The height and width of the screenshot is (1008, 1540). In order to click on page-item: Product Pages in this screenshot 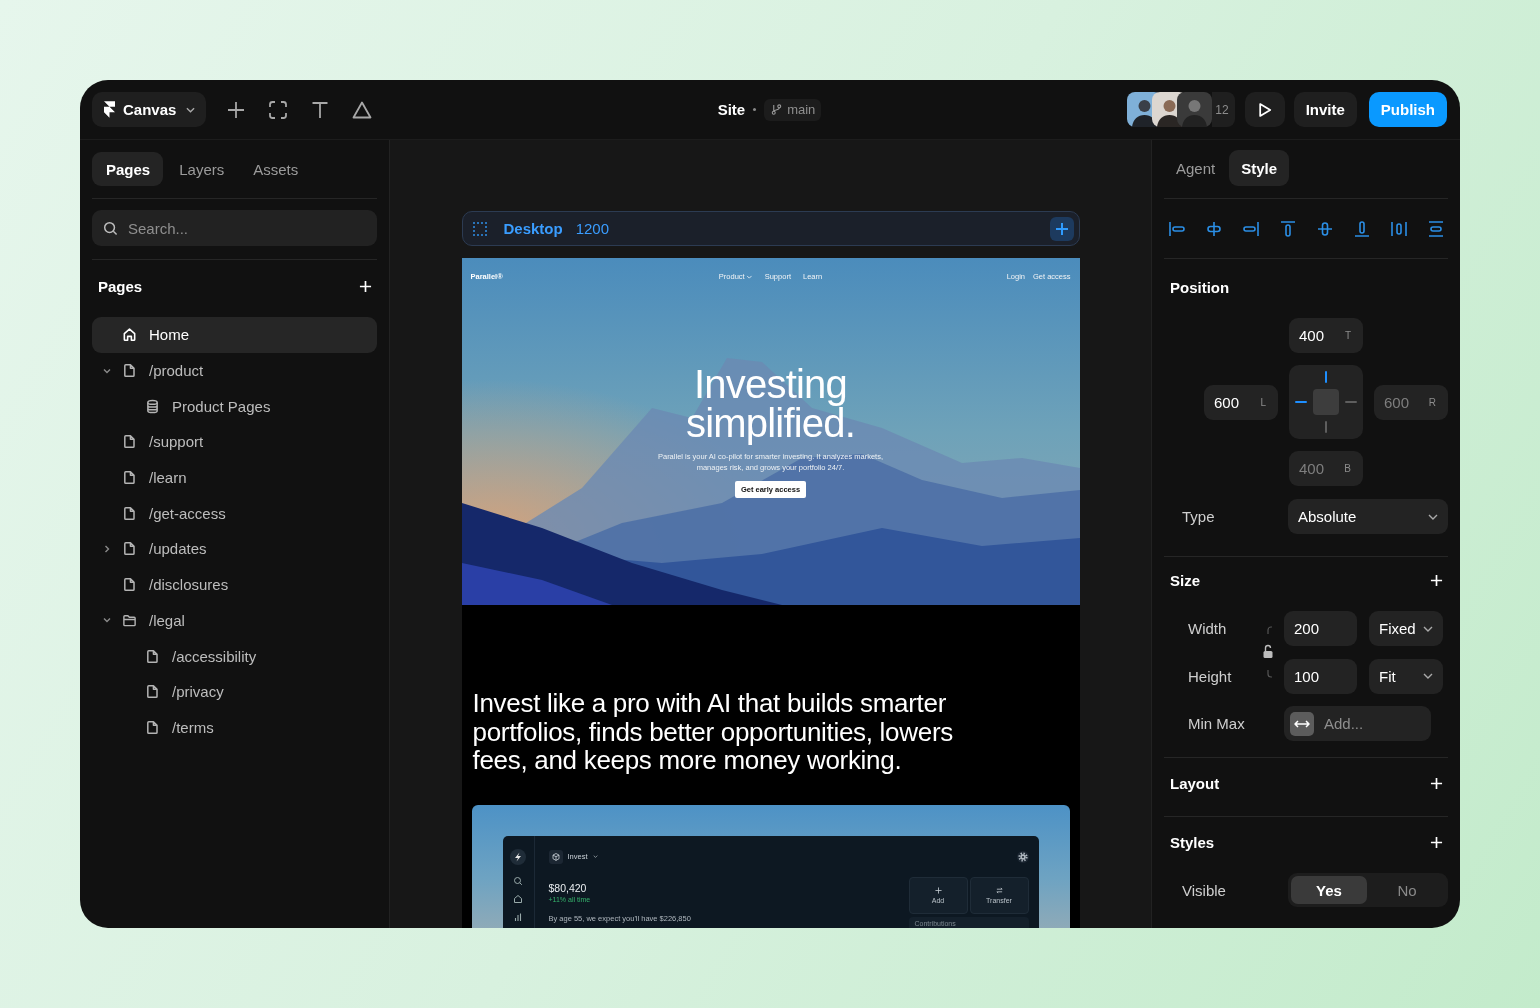, I will do `click(234, 406)`.